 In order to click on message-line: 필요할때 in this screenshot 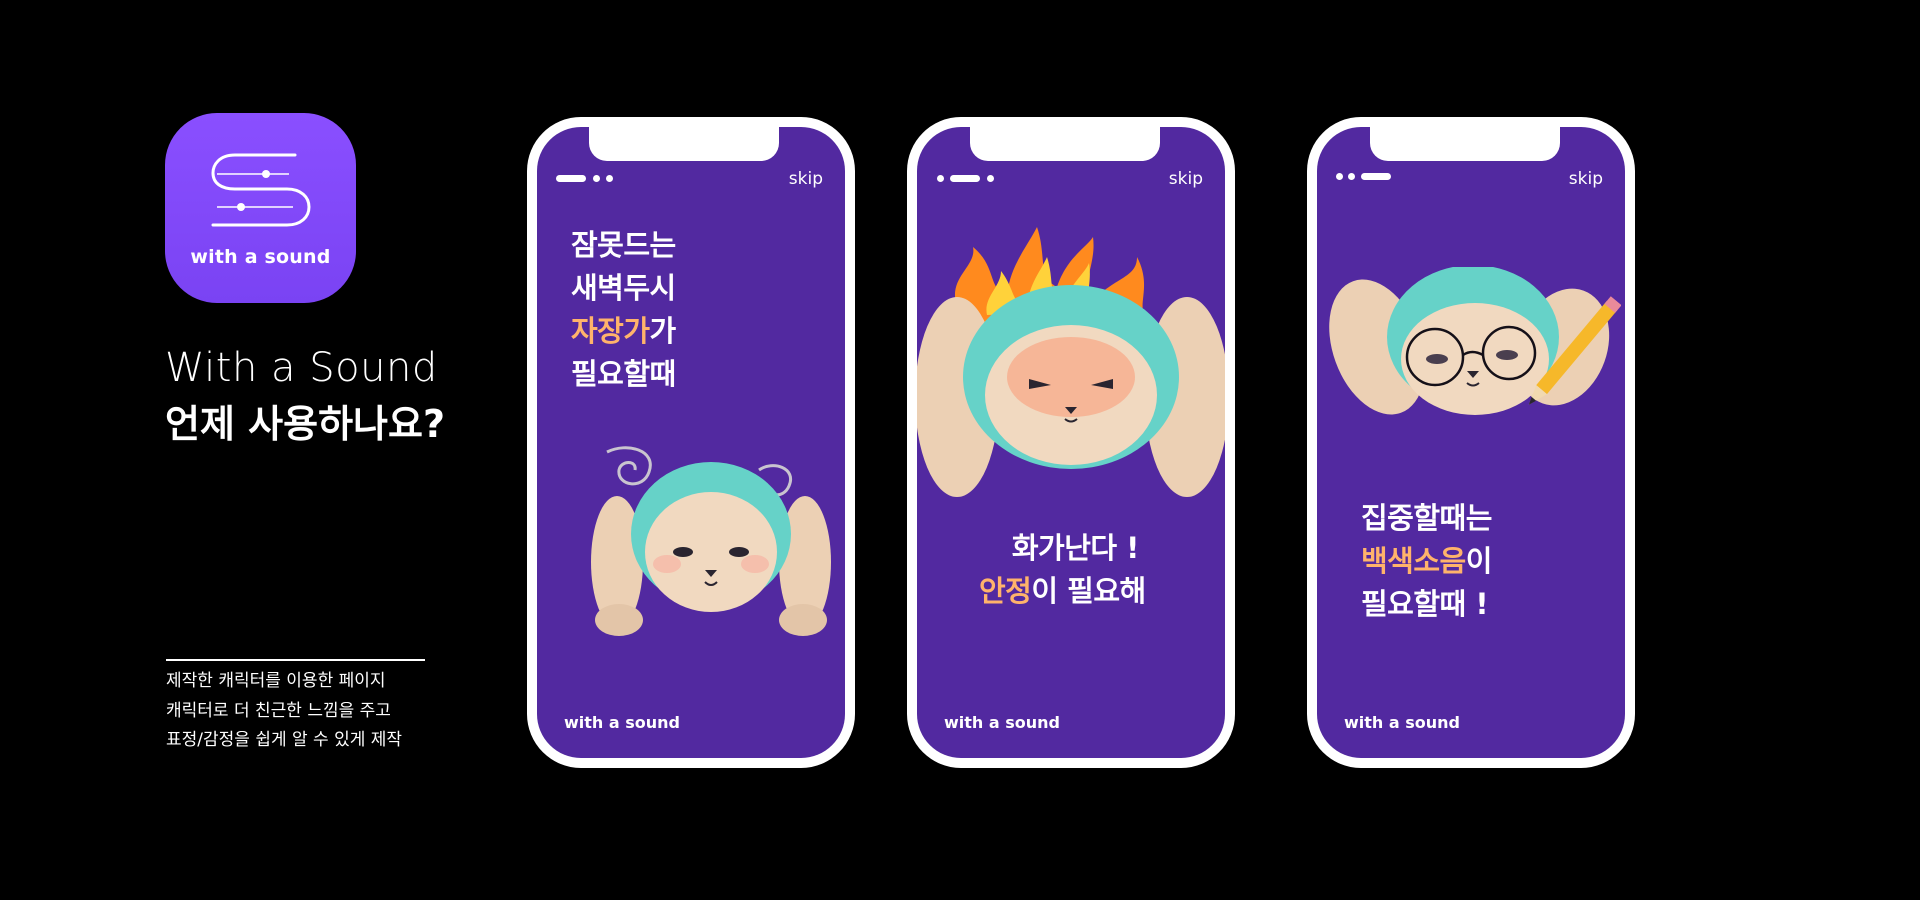, I will do `click(623, 374)`.